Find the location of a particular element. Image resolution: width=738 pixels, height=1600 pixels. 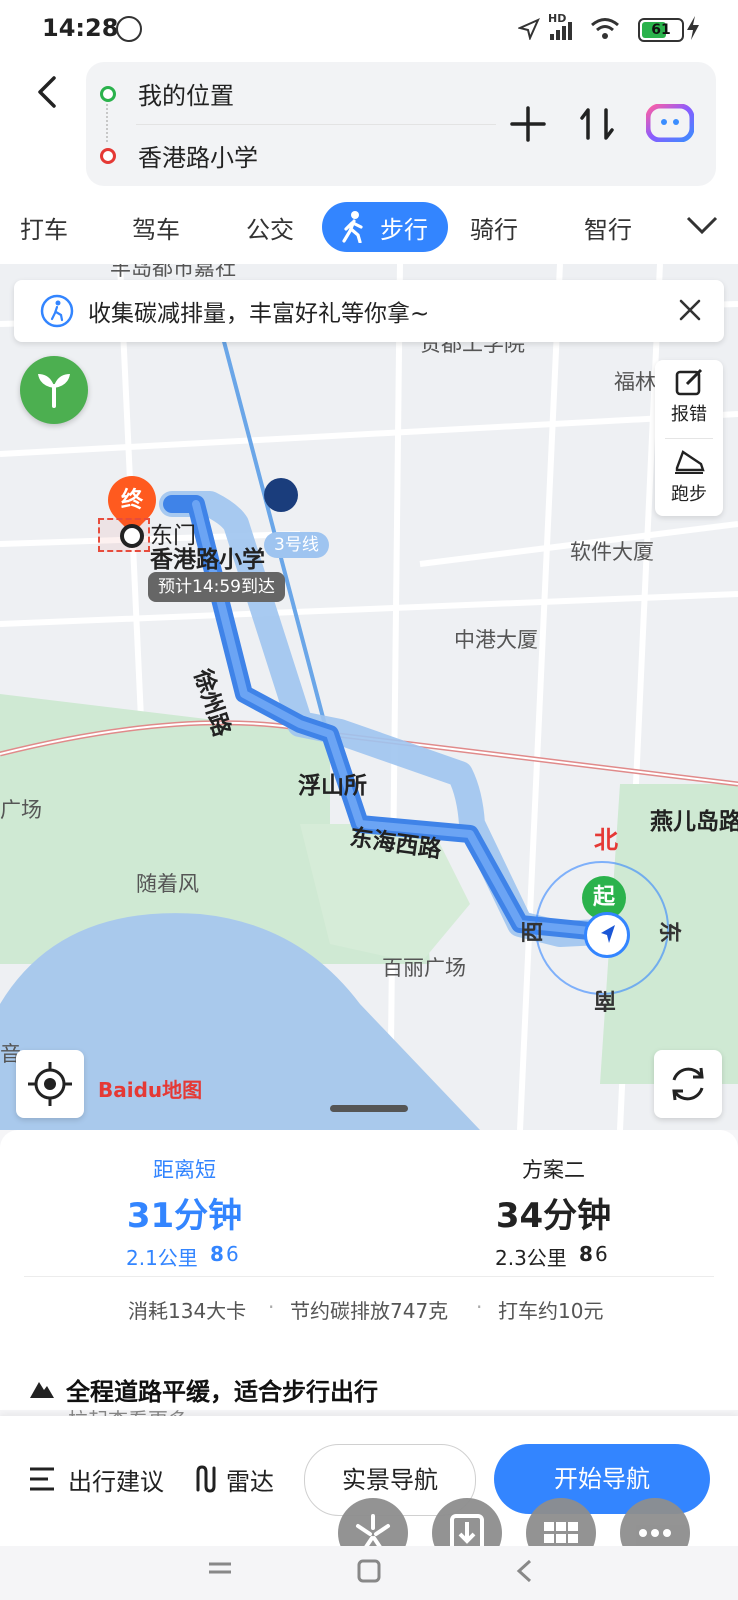

battery-level: 61 is located at coordinates (661, 30).